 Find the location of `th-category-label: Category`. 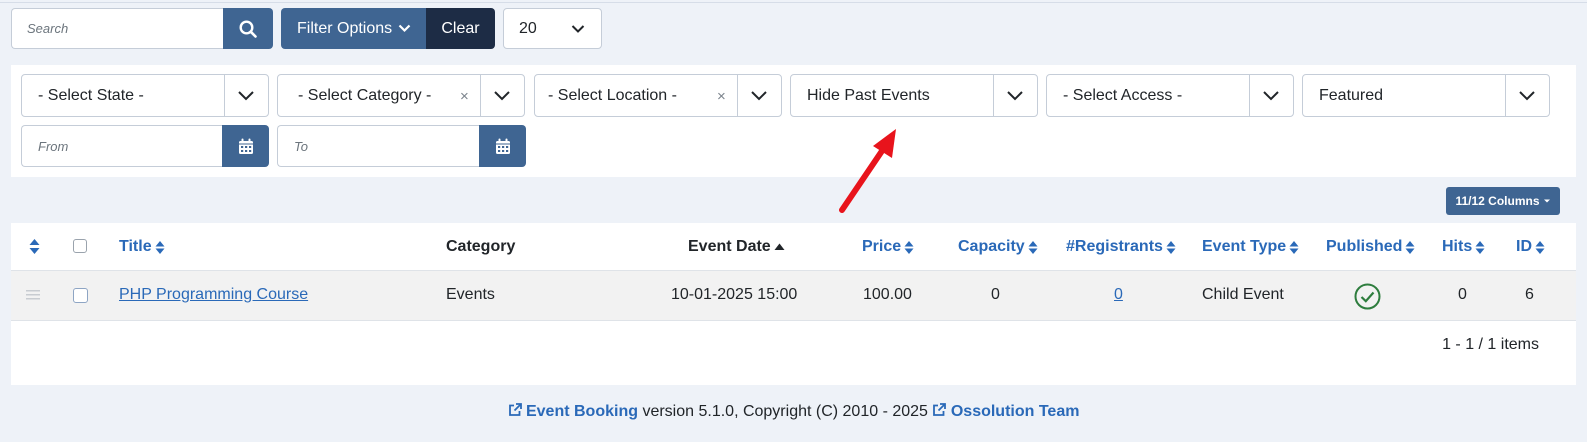

th-category-label: Category is located at coordinates (481, 246).